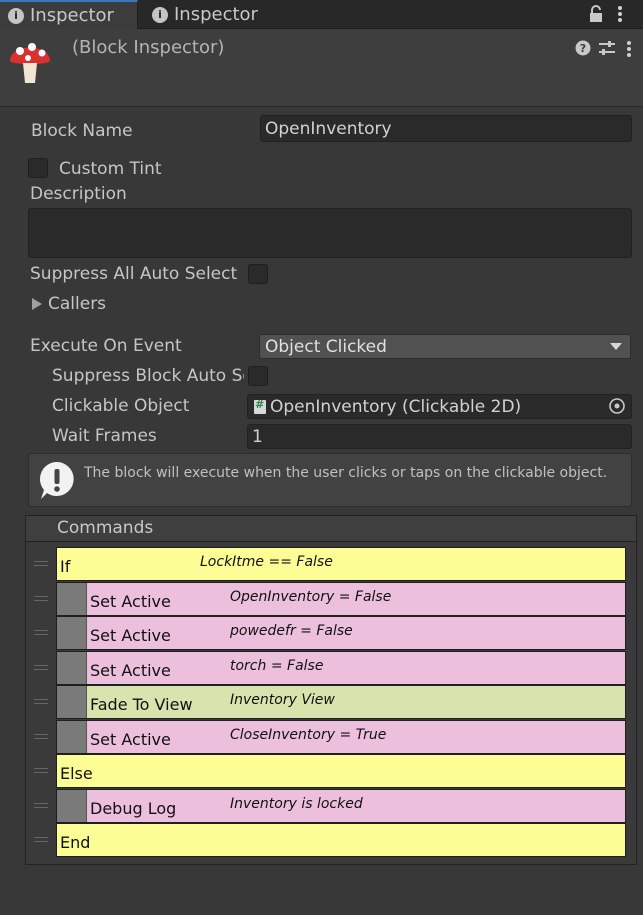  Describe the element at coordinates (396, 406) in the screenshot. I see `clickable-object-value: OpenInventory (Clickable 2D)` at that location.